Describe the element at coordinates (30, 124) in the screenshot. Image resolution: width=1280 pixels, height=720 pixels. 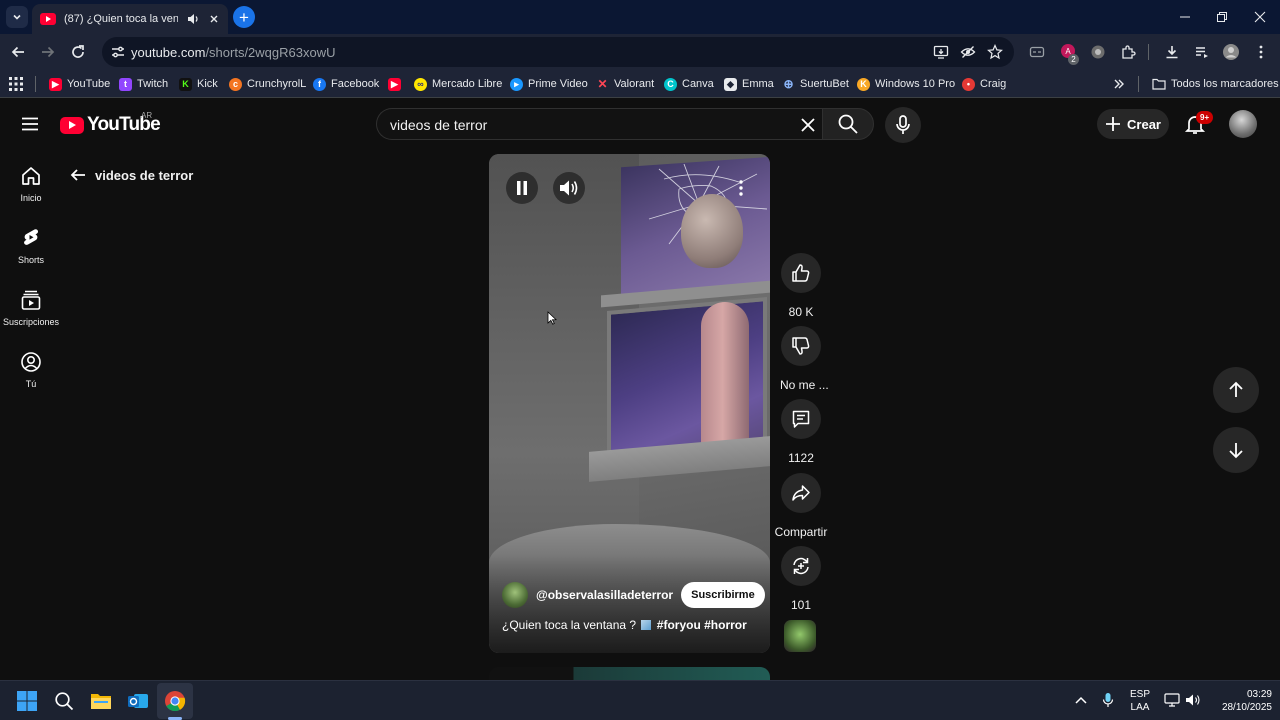
I see `menu-icon` at that location.